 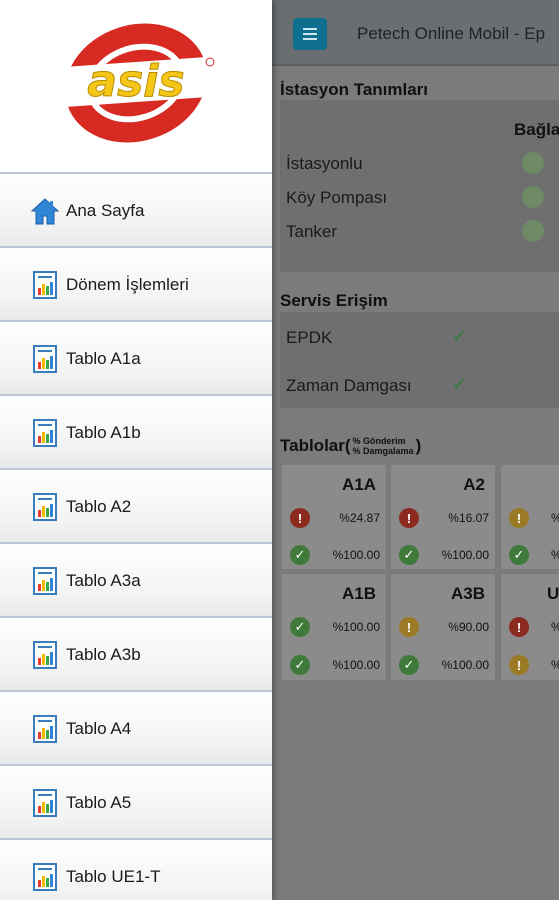 What do you see at coordinates (99, 728) in the screenshot?
I see `menu-item-label: Tablo A4` at bounding box center [99, 728].